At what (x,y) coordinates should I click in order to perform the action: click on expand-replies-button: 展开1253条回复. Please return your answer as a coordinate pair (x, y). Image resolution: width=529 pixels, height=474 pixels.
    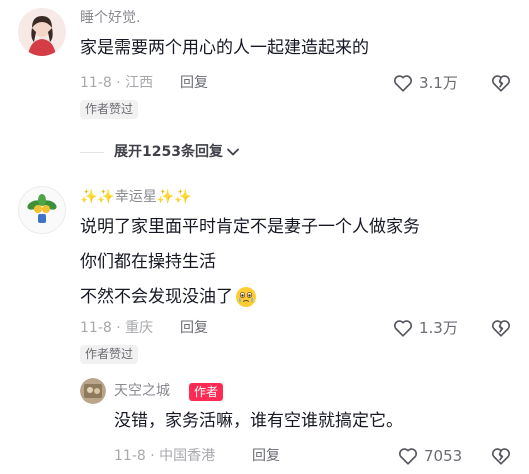
    Looking at the image, I should click on (177, 152).